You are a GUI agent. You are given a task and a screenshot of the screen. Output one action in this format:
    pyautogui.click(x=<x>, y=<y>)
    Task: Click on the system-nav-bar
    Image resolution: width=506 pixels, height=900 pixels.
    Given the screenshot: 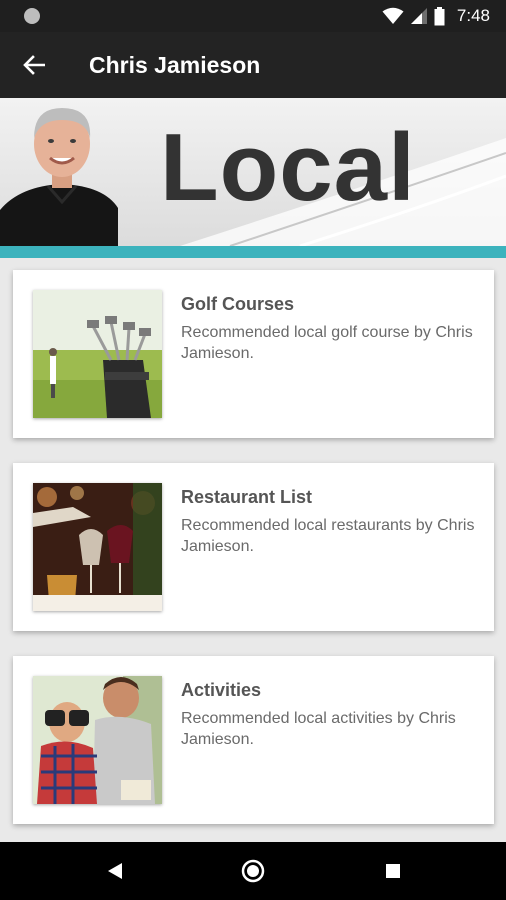 What is the action you would take?
    pyautogui.click(x=253, y=871)
    